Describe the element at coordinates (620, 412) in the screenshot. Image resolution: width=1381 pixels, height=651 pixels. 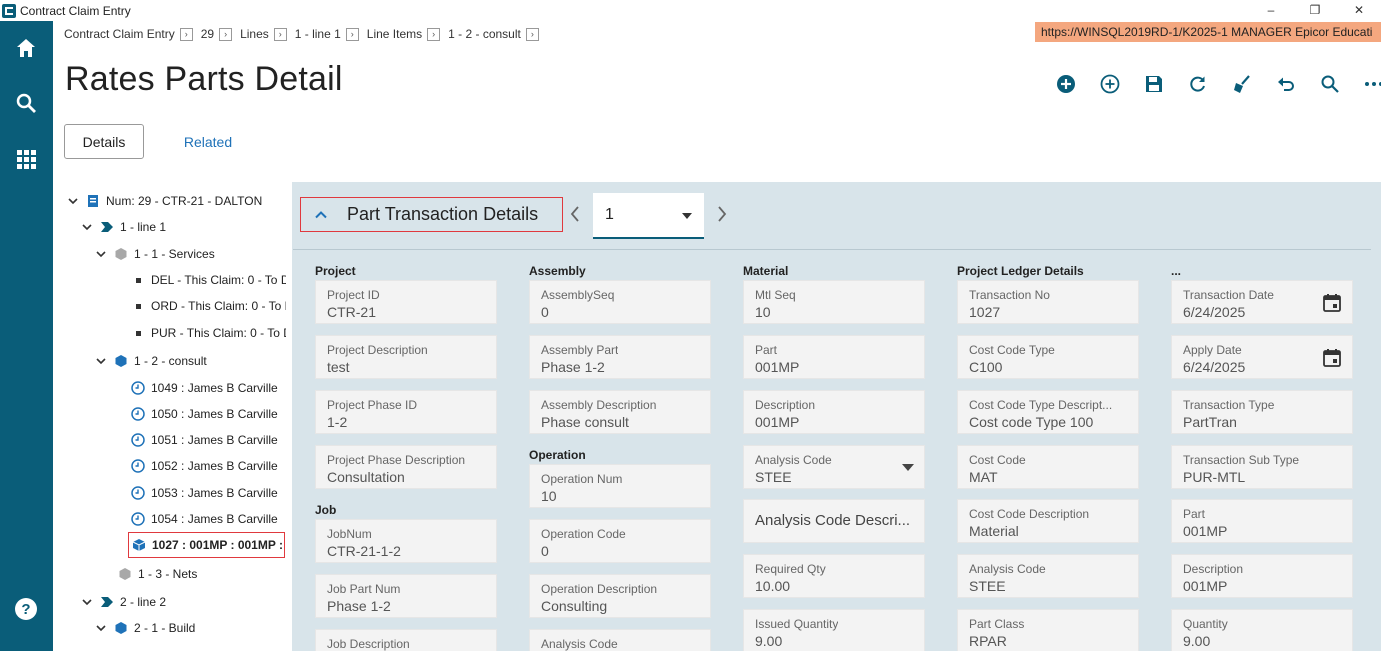
I see `assembly-description-field: Assembly Description Phase consult` at that location.